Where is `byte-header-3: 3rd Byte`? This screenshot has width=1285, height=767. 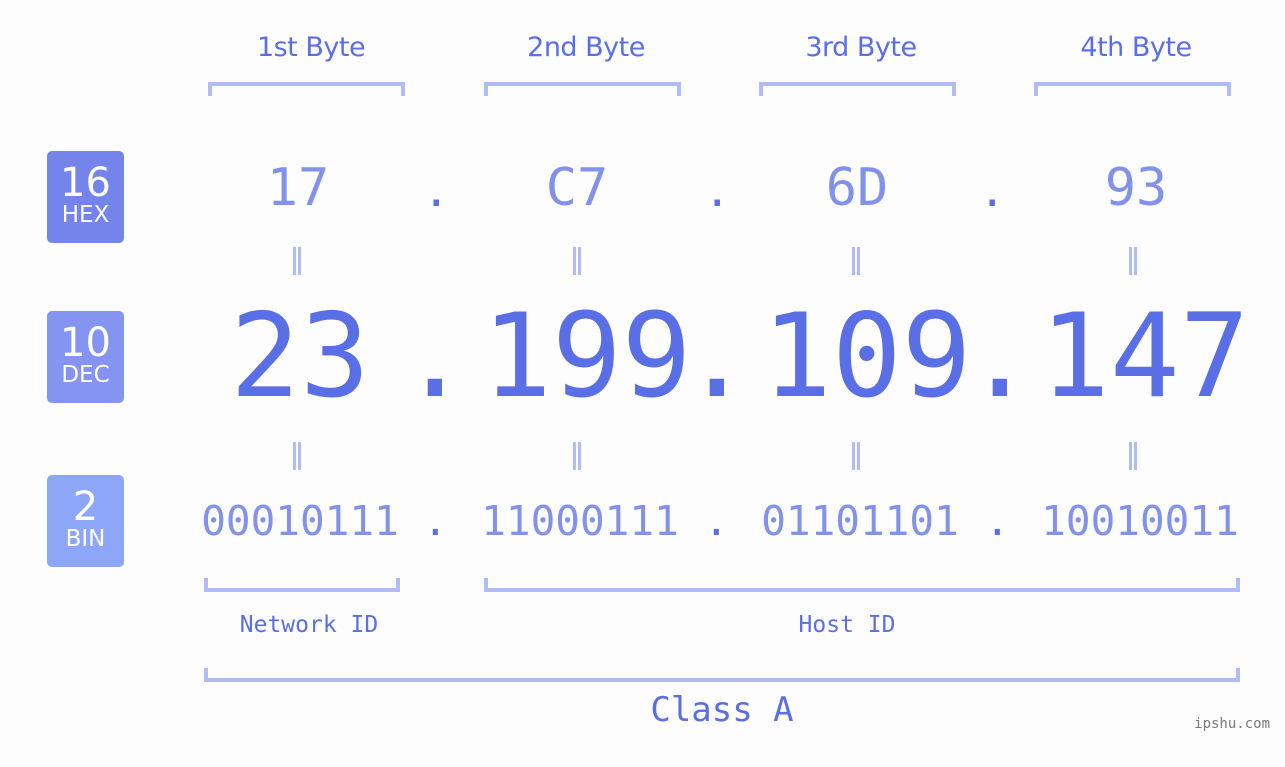 byte-header-3: 3rd Byte is located at coordinates (861, 47).